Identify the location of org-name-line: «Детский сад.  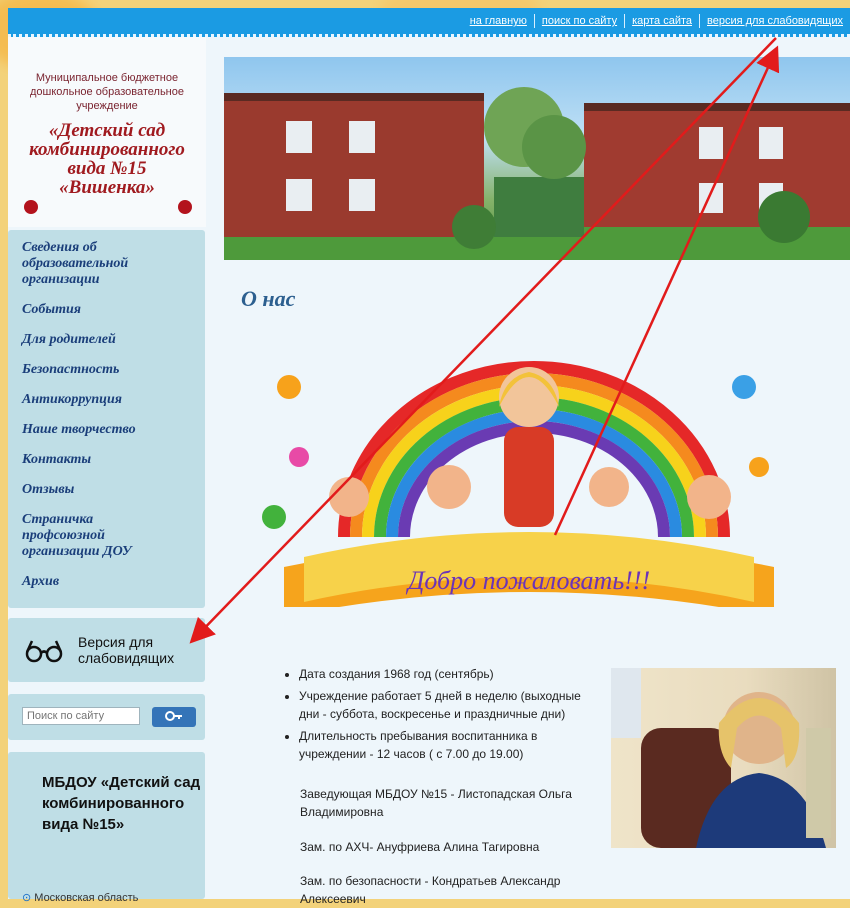
(107, 130).